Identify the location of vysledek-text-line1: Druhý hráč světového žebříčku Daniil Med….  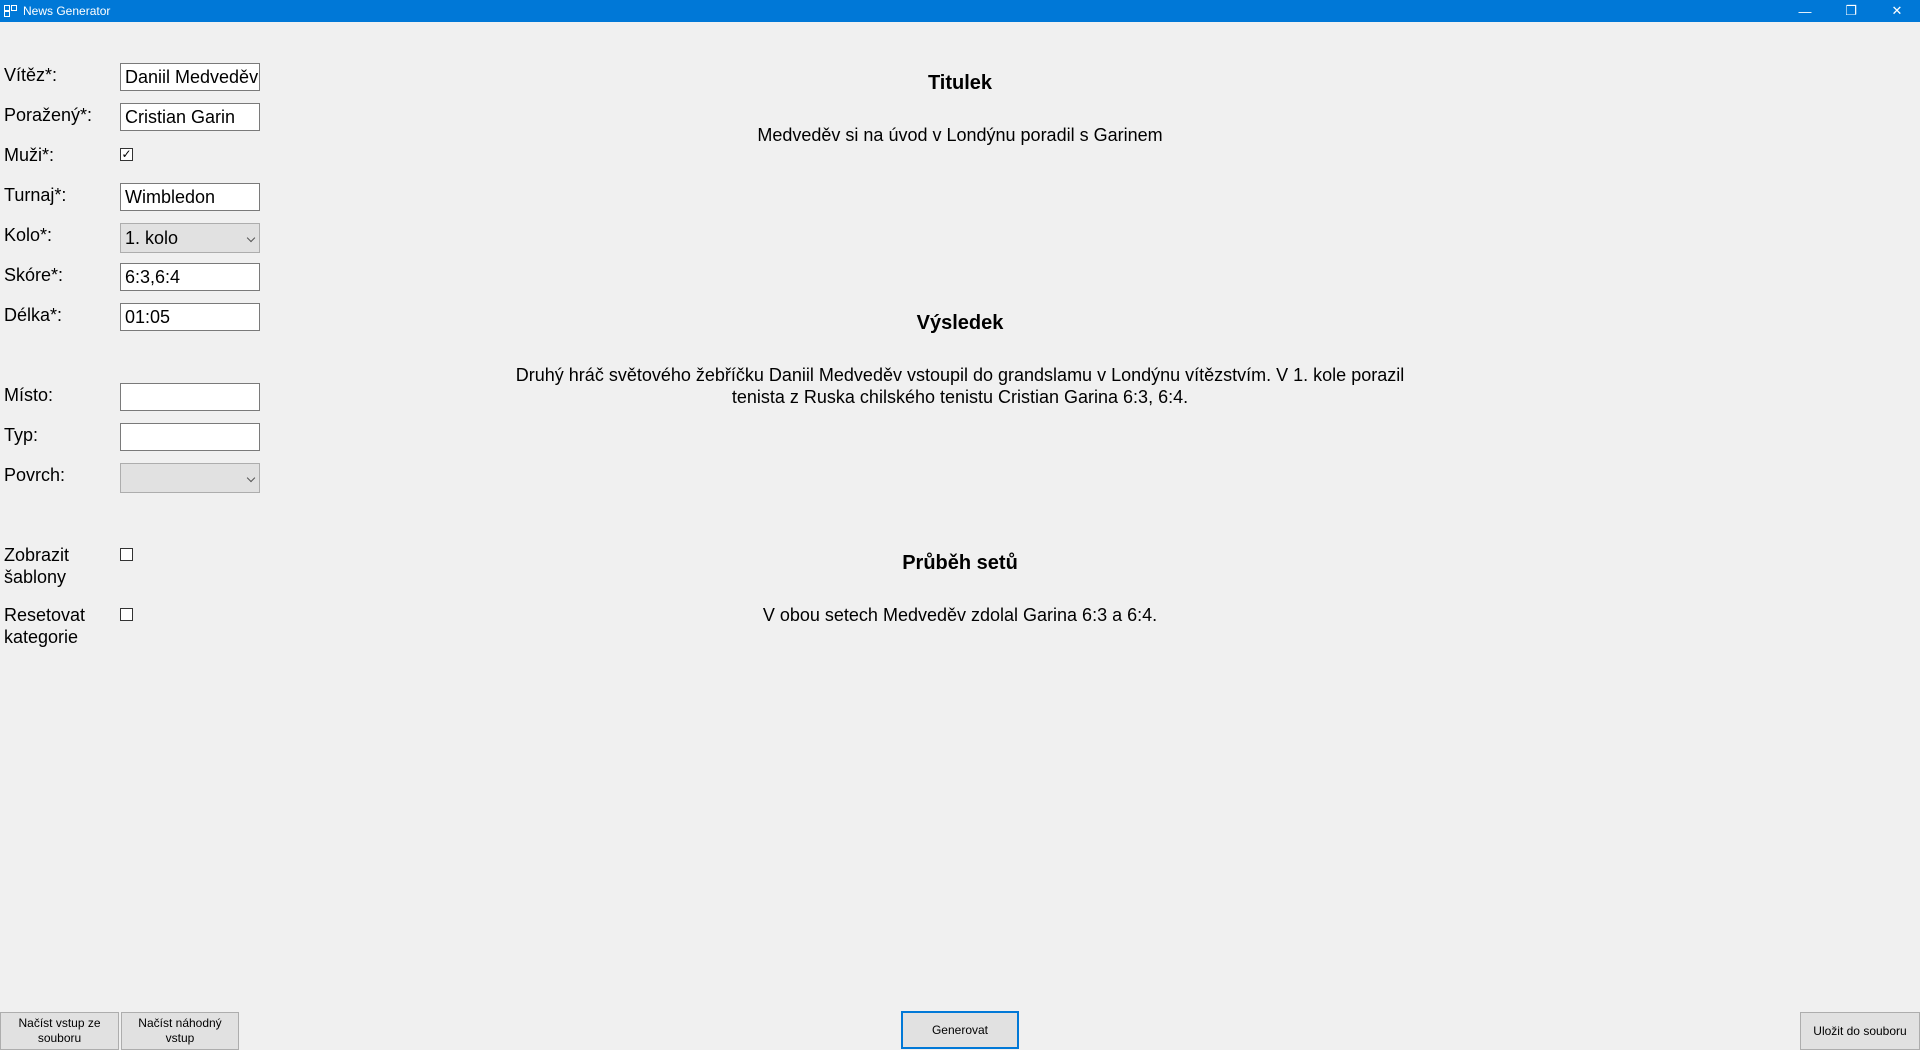
(960, 375).